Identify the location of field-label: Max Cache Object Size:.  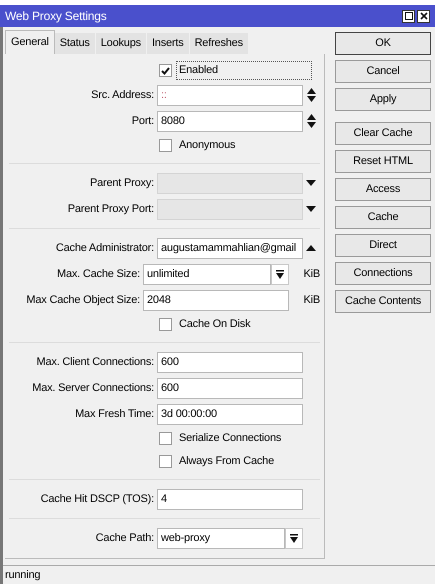
(83, 300).